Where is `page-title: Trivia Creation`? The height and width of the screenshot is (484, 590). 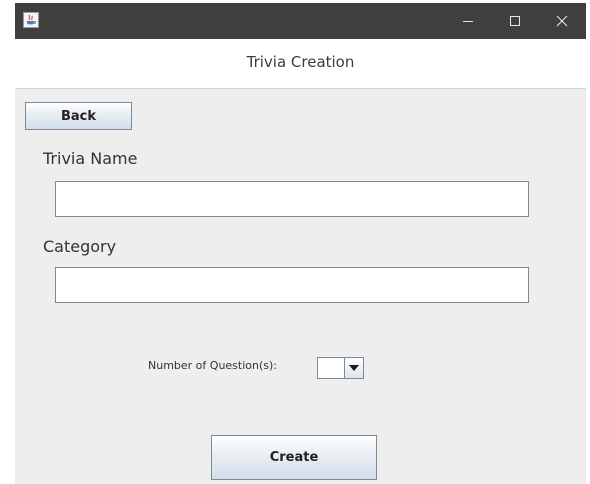 page-title: Trivia Creation is located at coordinates (300, 62).